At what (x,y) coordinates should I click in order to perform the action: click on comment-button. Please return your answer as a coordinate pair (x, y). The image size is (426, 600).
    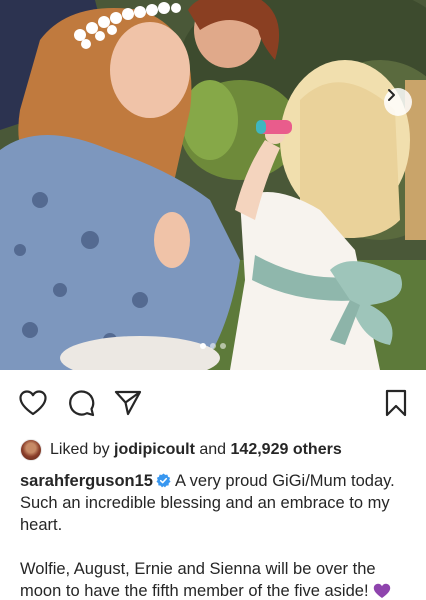
    Looking at the image, I should click on (81, 403).